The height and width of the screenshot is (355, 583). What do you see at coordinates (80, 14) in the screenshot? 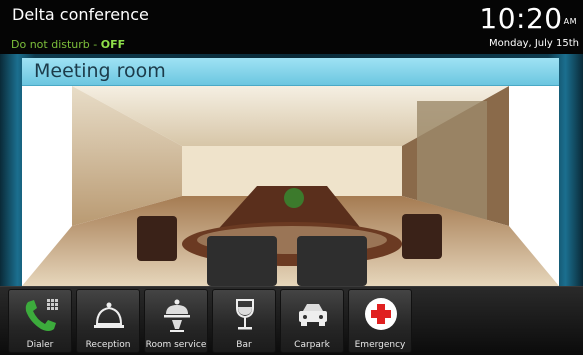
I see `app-title: Delta conference` at bounding box center [80, 14].